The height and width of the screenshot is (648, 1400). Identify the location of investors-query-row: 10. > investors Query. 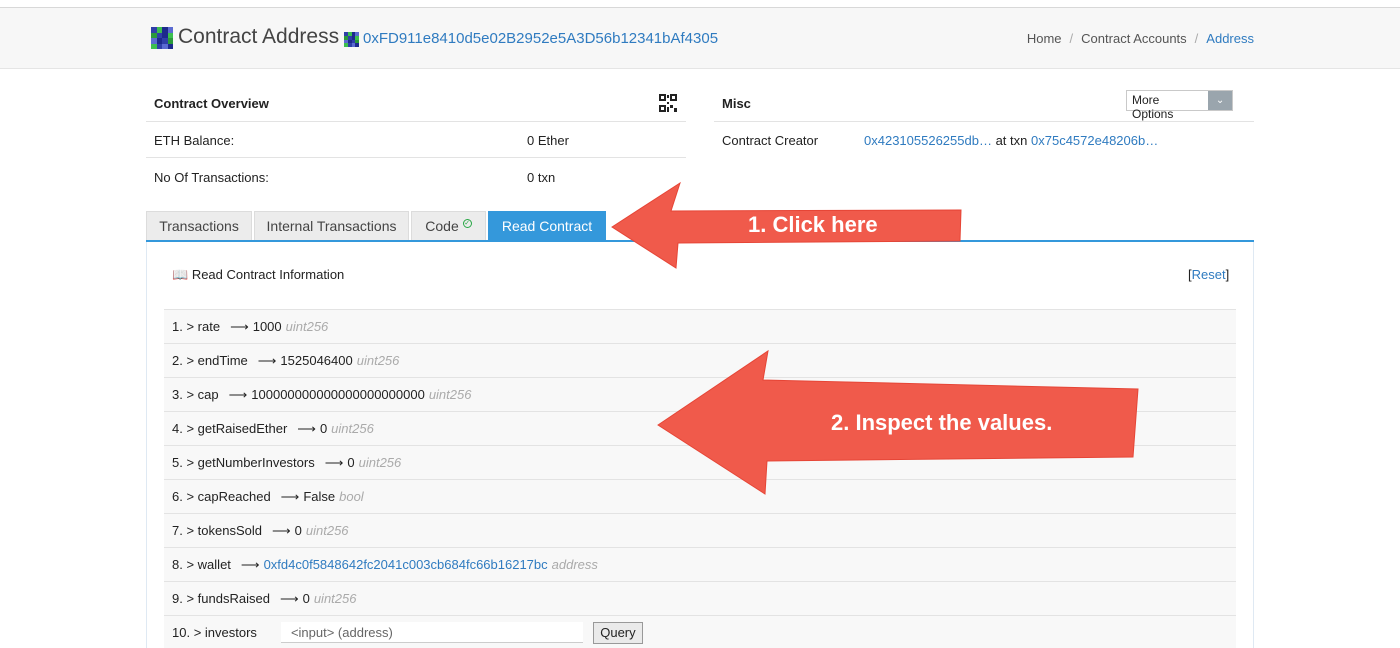
(700, 631).